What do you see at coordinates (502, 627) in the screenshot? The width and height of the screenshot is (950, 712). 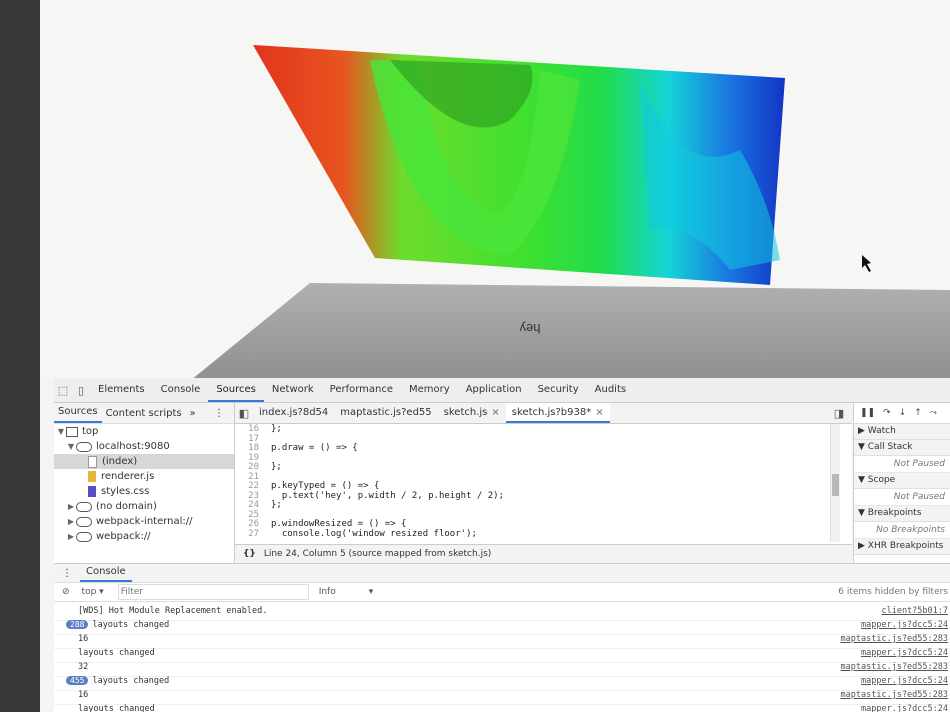 I see `console-message: 288 layouts changed mapper.js?dcc5:24` at bounding box center [502, 627].